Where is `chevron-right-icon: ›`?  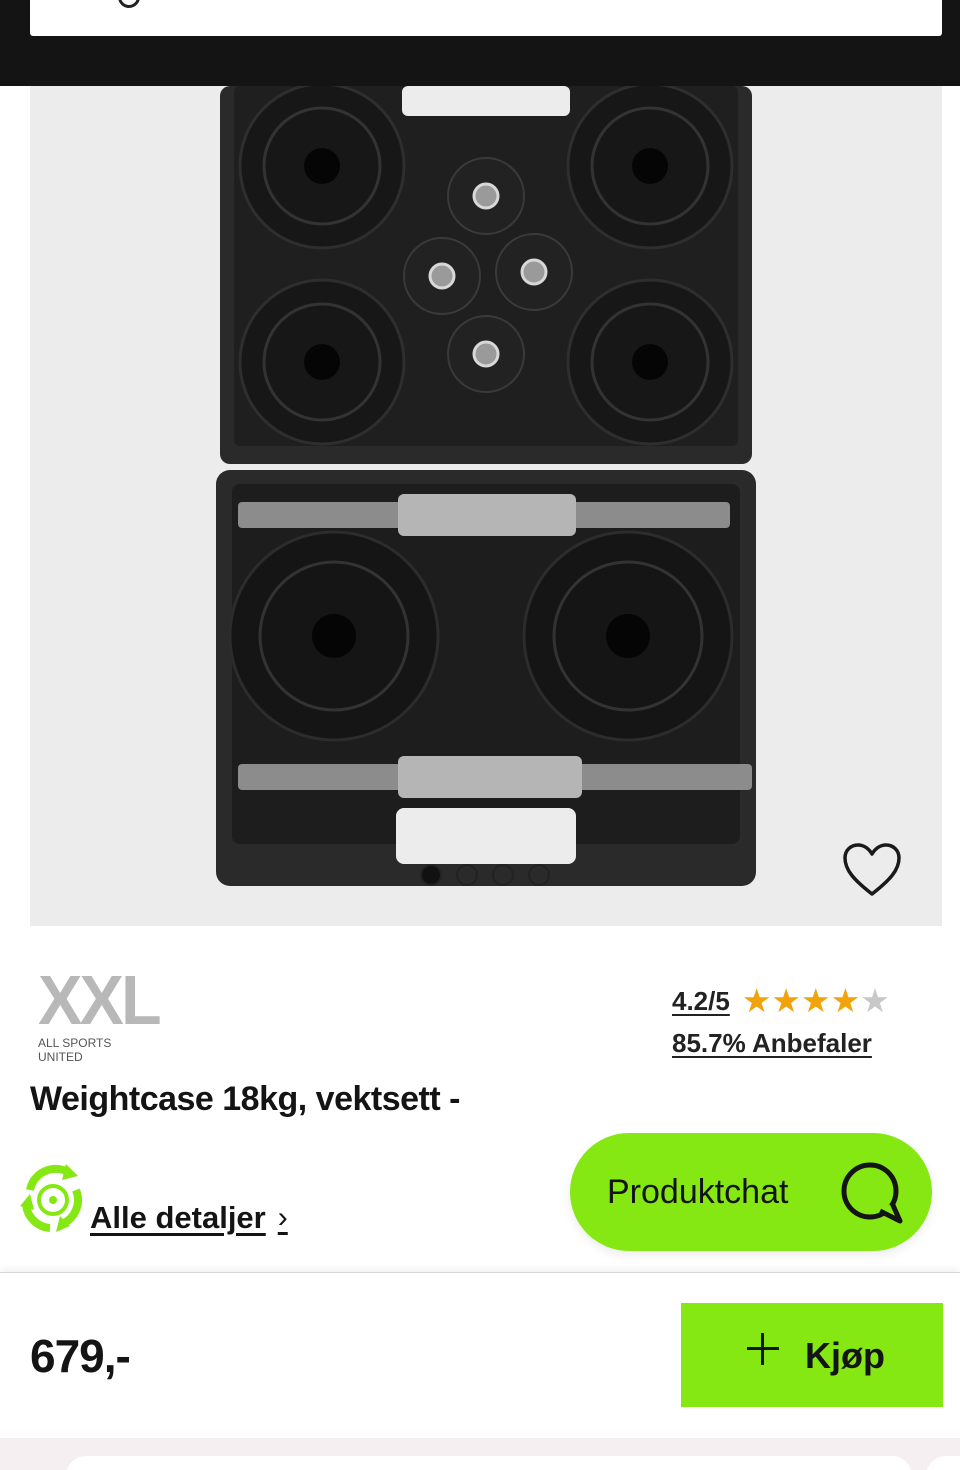 chevron-right-icon: › is located at coordinates (282, 1217).